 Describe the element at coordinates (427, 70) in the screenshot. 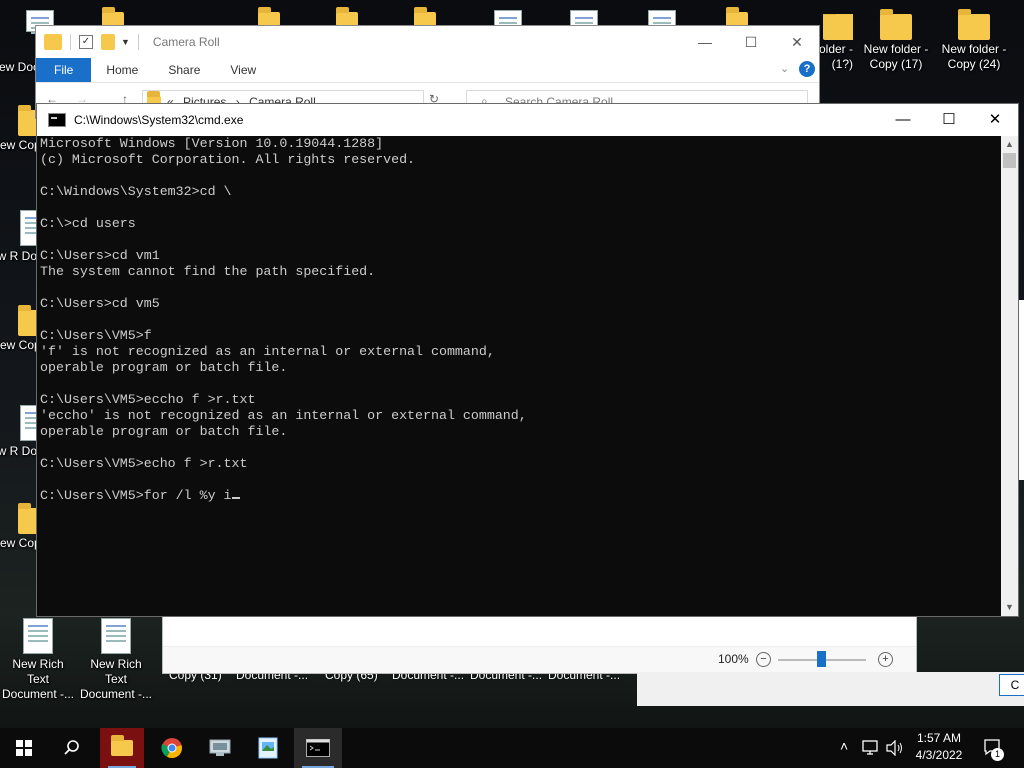

I see `ribbon-tabs: File Home Share View ⌄ ?` at that location.